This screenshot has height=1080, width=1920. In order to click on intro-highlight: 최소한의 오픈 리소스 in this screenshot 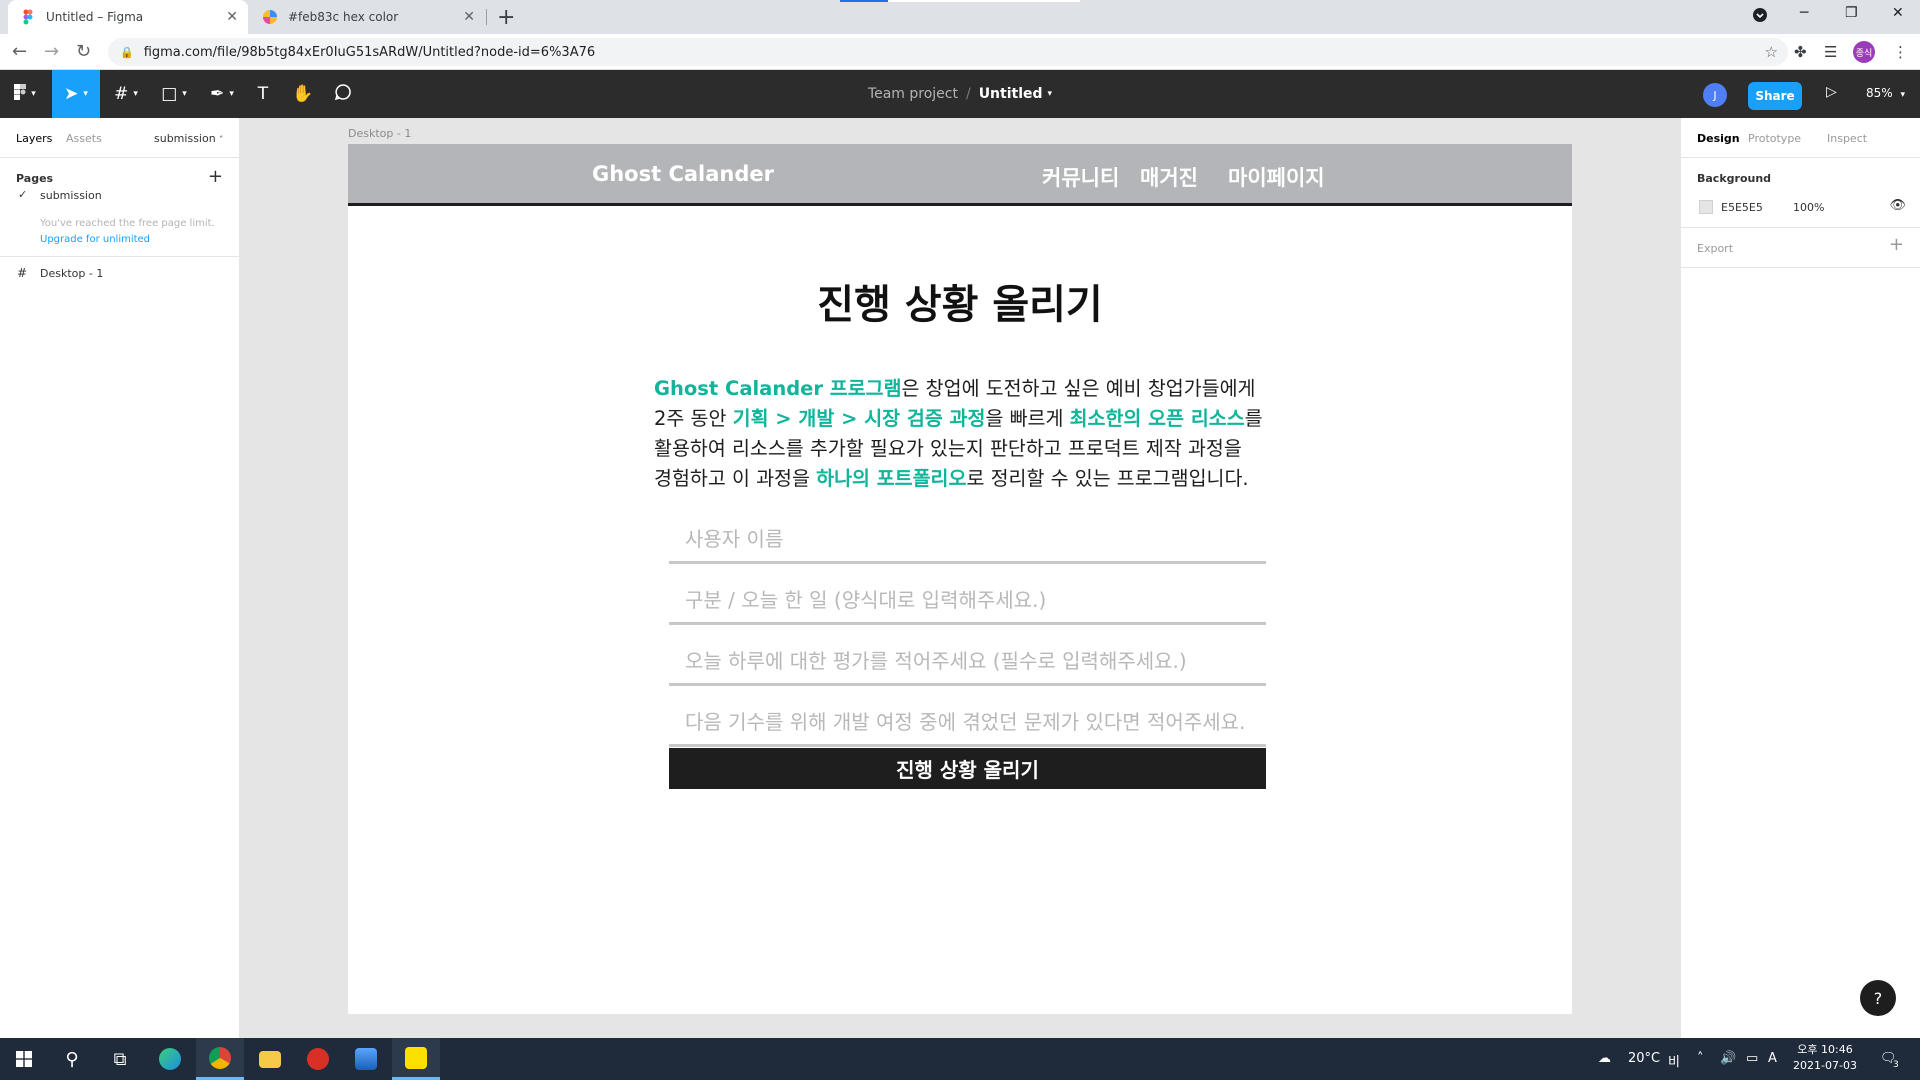, I will do `click(1157, 418)`.